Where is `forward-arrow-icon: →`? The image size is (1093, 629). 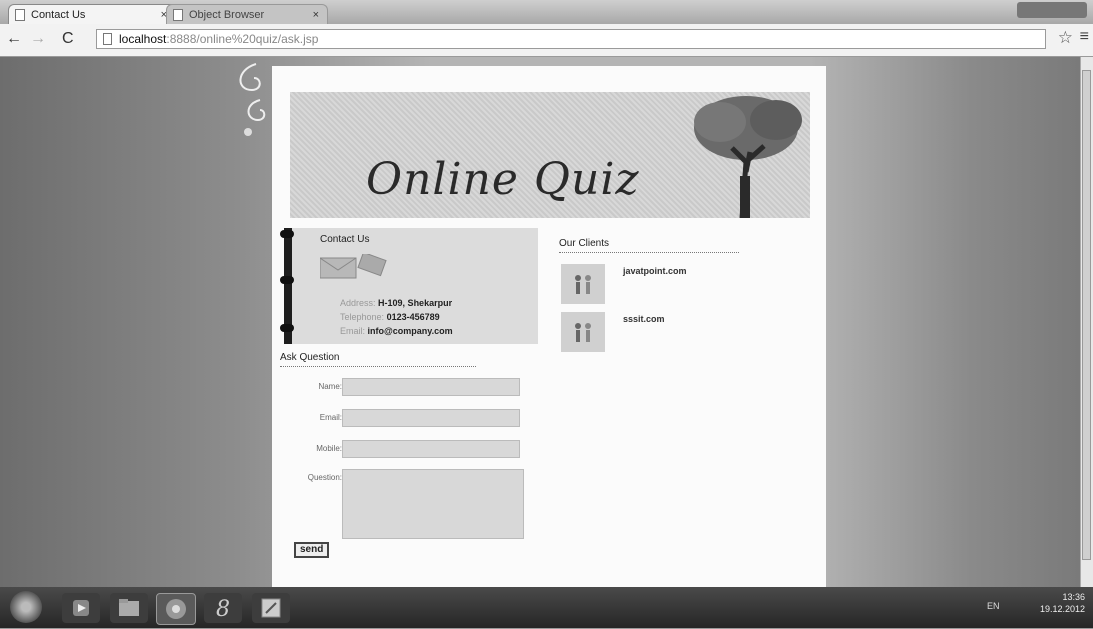
forward-arrow-icon: → is located at coordinates (38, 39).